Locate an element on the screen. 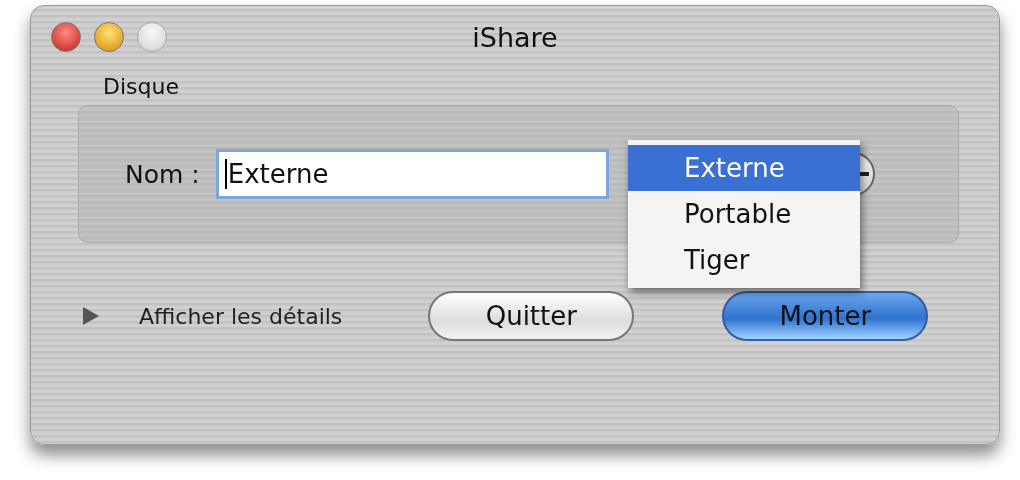 The height and width of the screenshot is (480, 1020). menu-item: Portable is located at coordinates (744, 214).